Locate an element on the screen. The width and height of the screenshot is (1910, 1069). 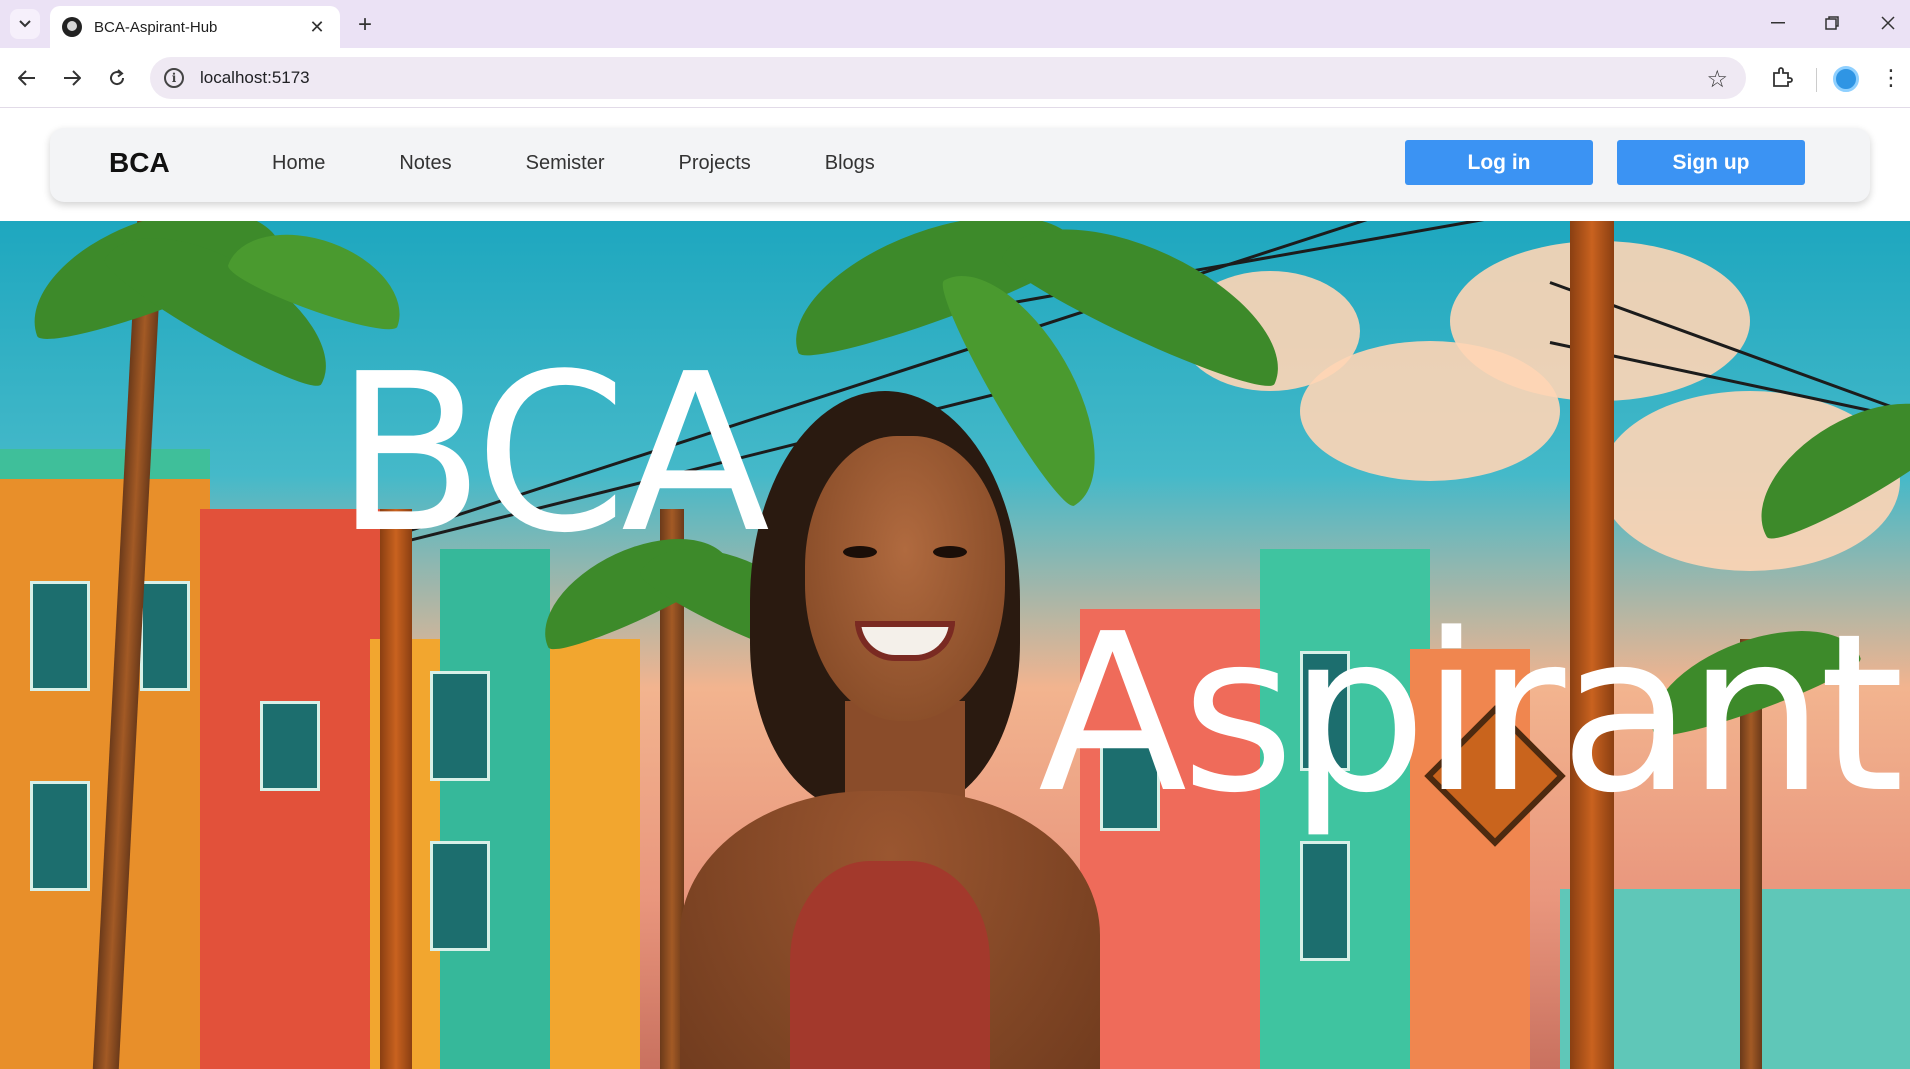
browser-tab: BCA-Aspirant-Hub ✕ is located at coordinates (195, 27).